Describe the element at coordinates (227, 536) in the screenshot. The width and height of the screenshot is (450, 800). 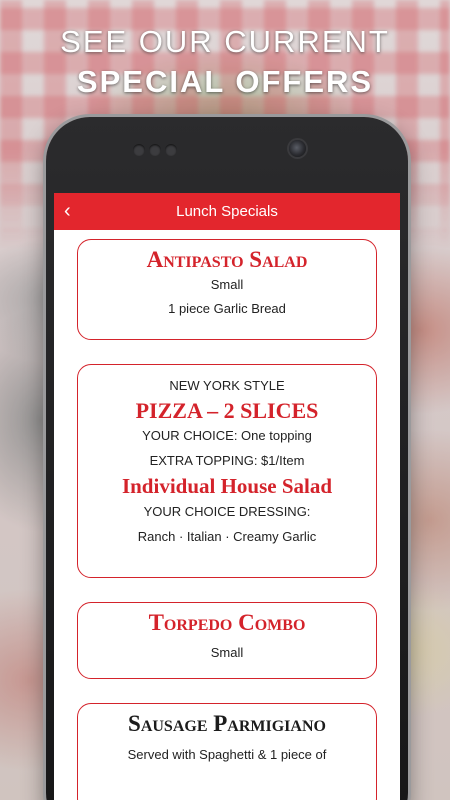
I see `special-detail: Ranch · Italian · Creamy Garlic` at that location.